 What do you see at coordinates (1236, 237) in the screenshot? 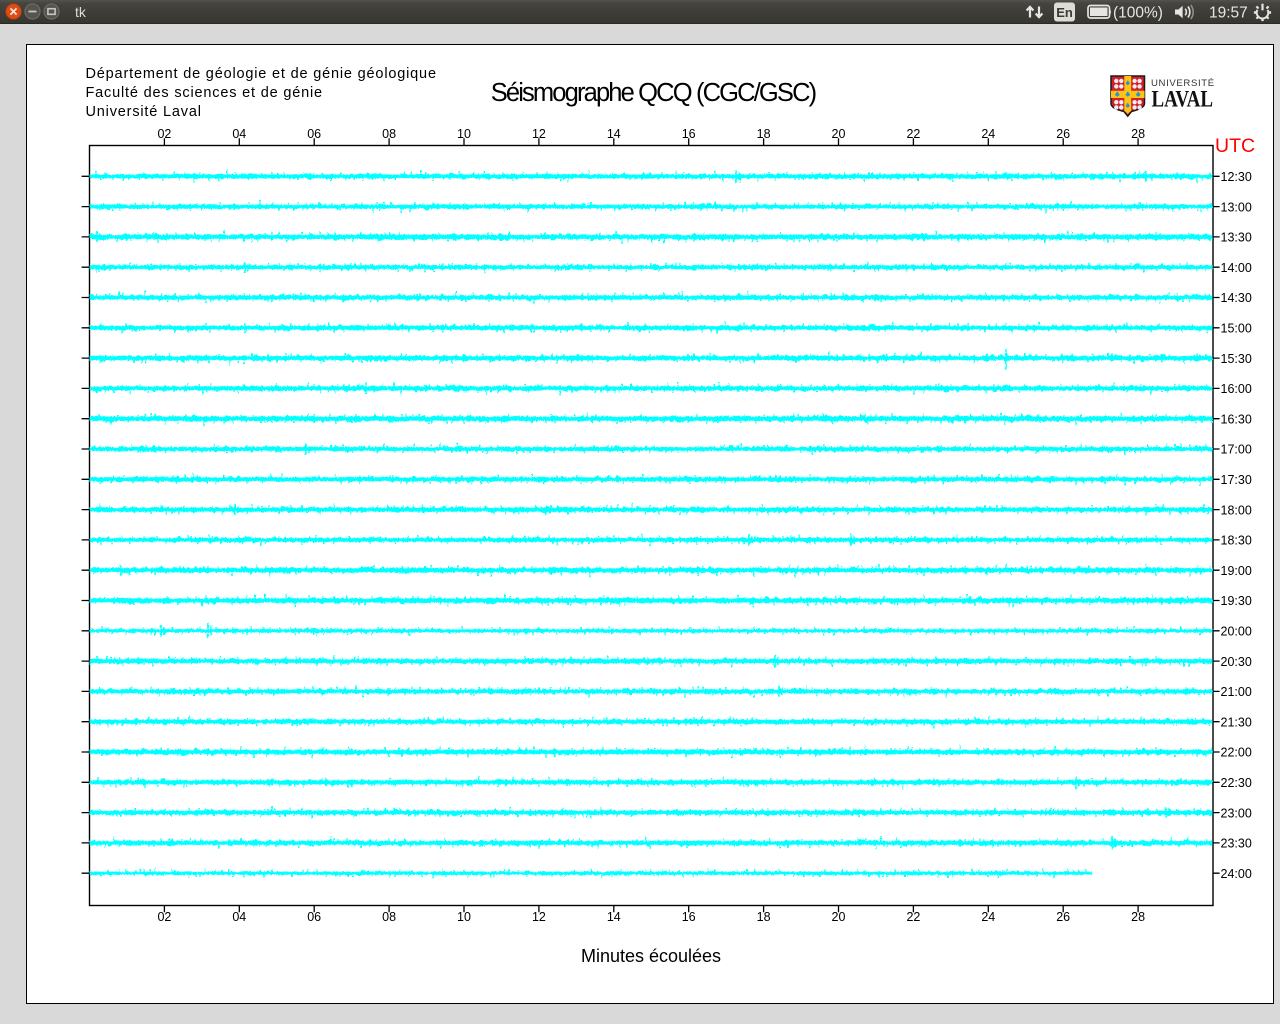
I see `svg-text: 13:30` at bounding box center [1236, 237].